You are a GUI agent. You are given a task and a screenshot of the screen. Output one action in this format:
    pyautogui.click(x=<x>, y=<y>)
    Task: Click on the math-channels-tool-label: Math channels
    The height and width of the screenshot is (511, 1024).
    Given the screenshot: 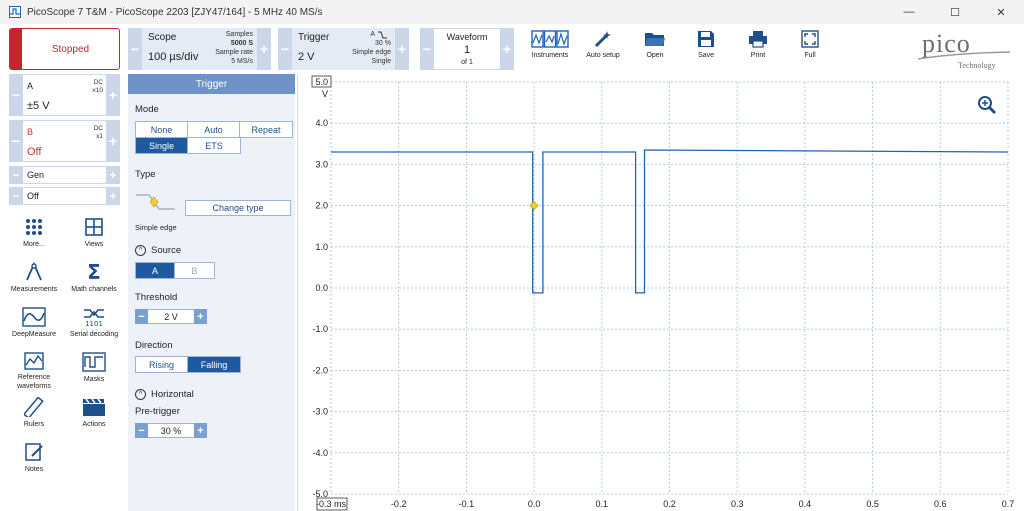 What is the action you would take?
    pyautogui.click(x=94, y=289)
    